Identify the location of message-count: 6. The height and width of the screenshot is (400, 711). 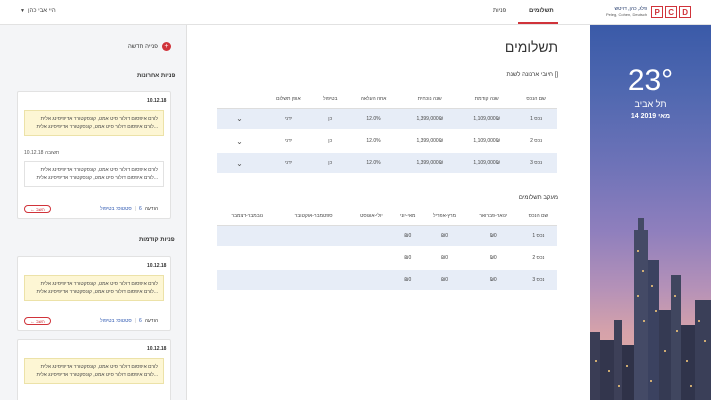
(140, 209).